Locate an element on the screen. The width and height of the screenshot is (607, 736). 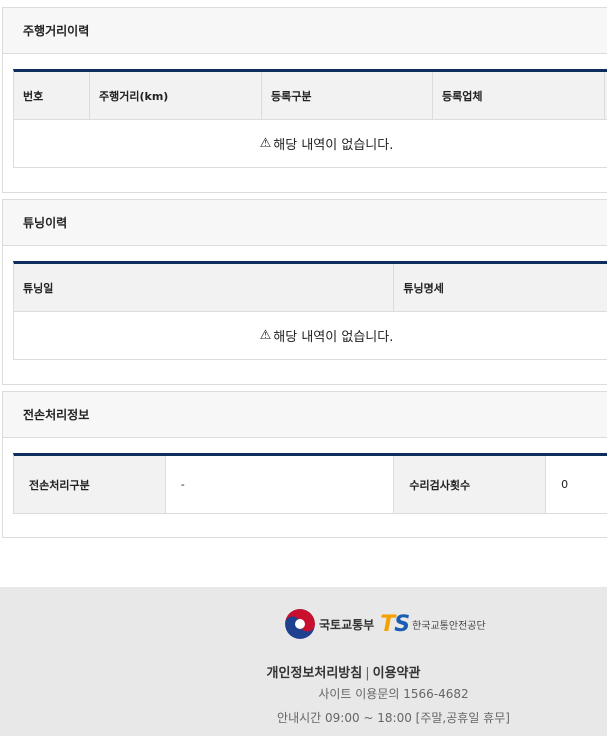
agency-name: 한국교통안전공단 is located at coordinates (449, 626).